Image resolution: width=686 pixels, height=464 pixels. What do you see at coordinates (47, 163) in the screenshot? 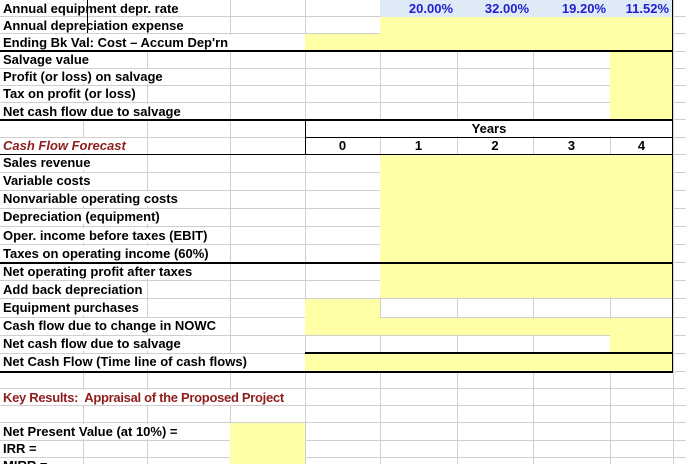
I see `sales-revenue-label: Sales revenue` at bounding box center [47, 163].